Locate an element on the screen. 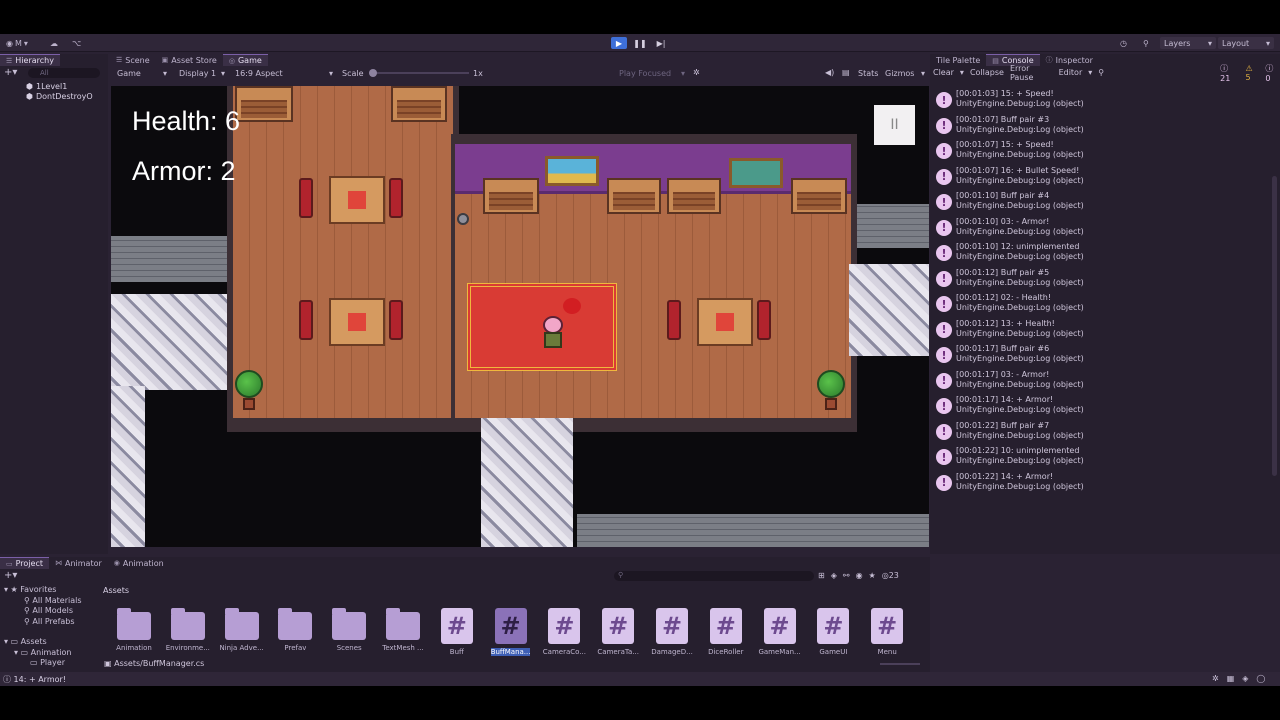 The image size is (1280, 720). scale-slider-handle is located at coordinates (373, 73).